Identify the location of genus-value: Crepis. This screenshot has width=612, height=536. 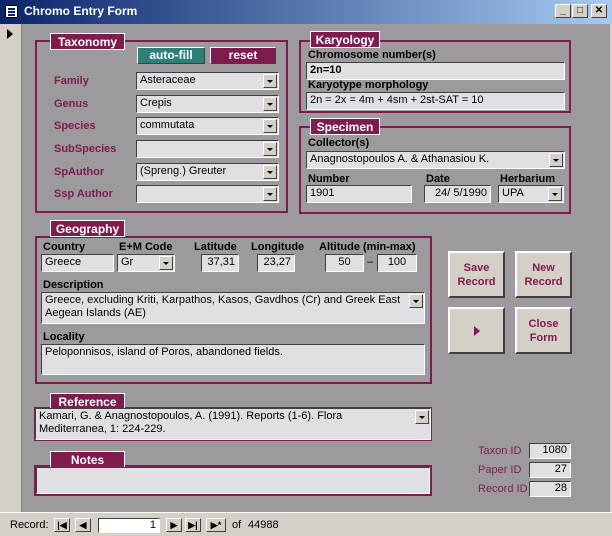
(156, 103).